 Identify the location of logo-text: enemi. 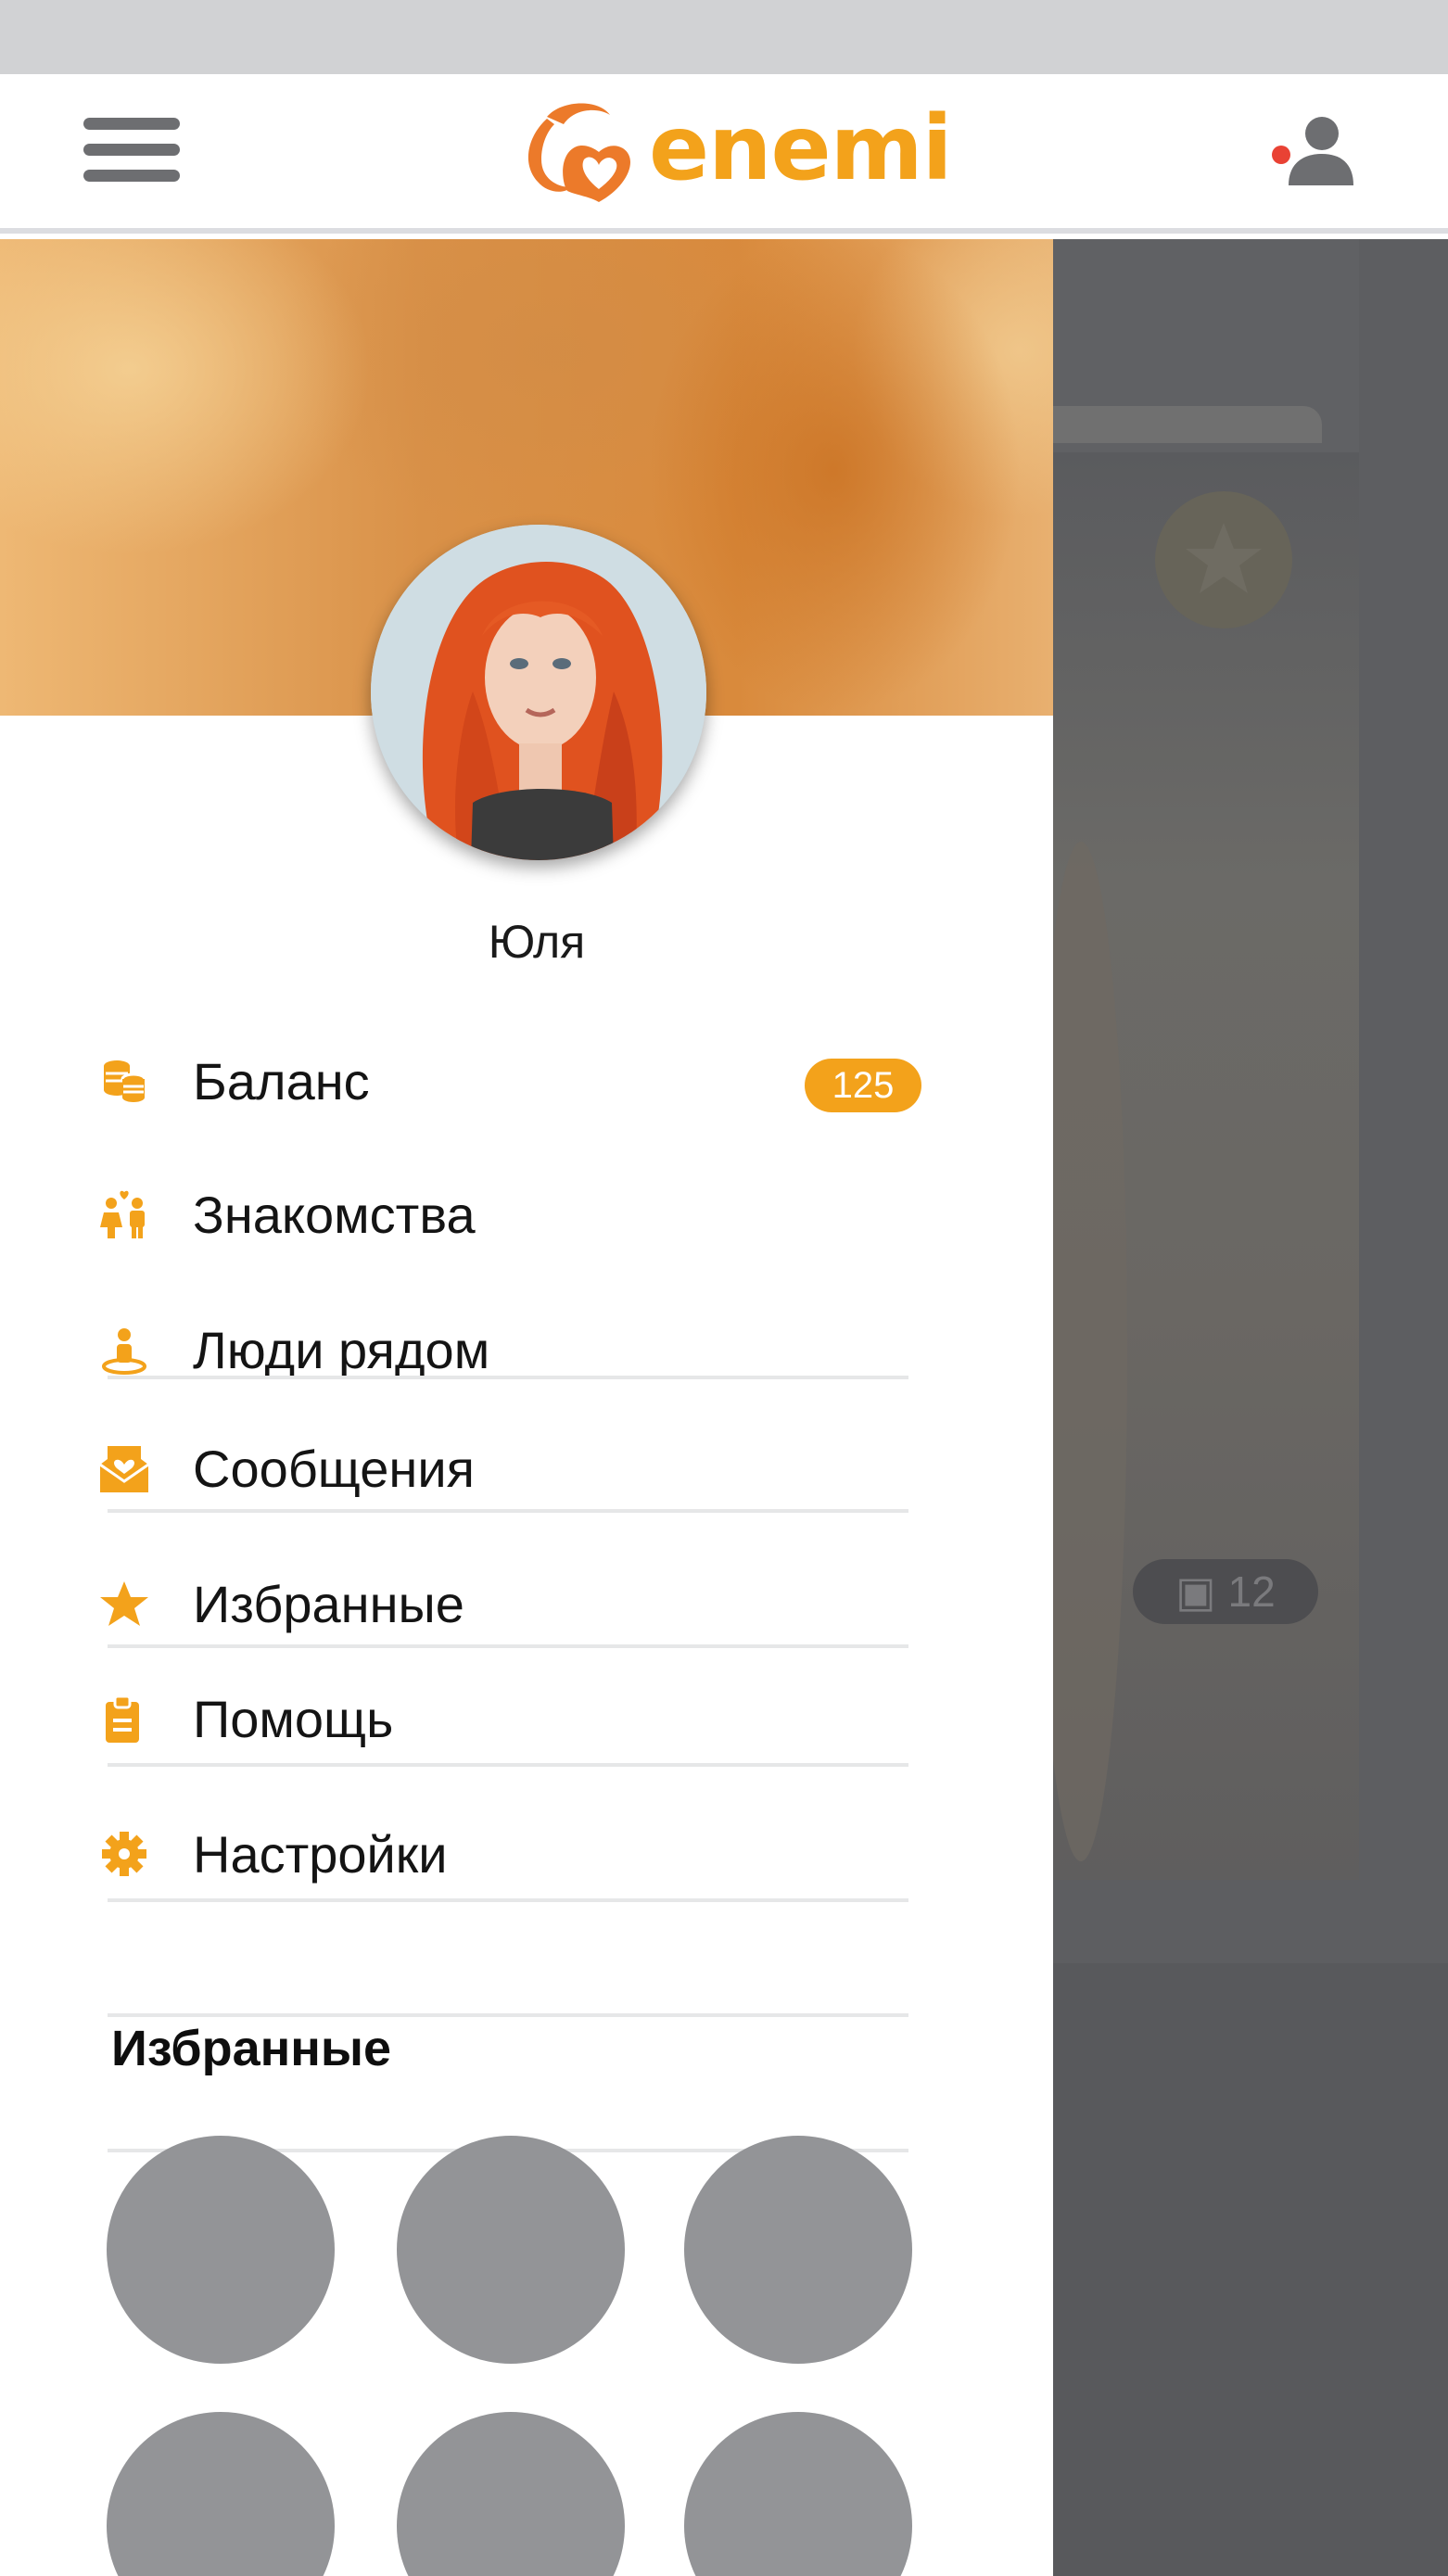
(801, 148).